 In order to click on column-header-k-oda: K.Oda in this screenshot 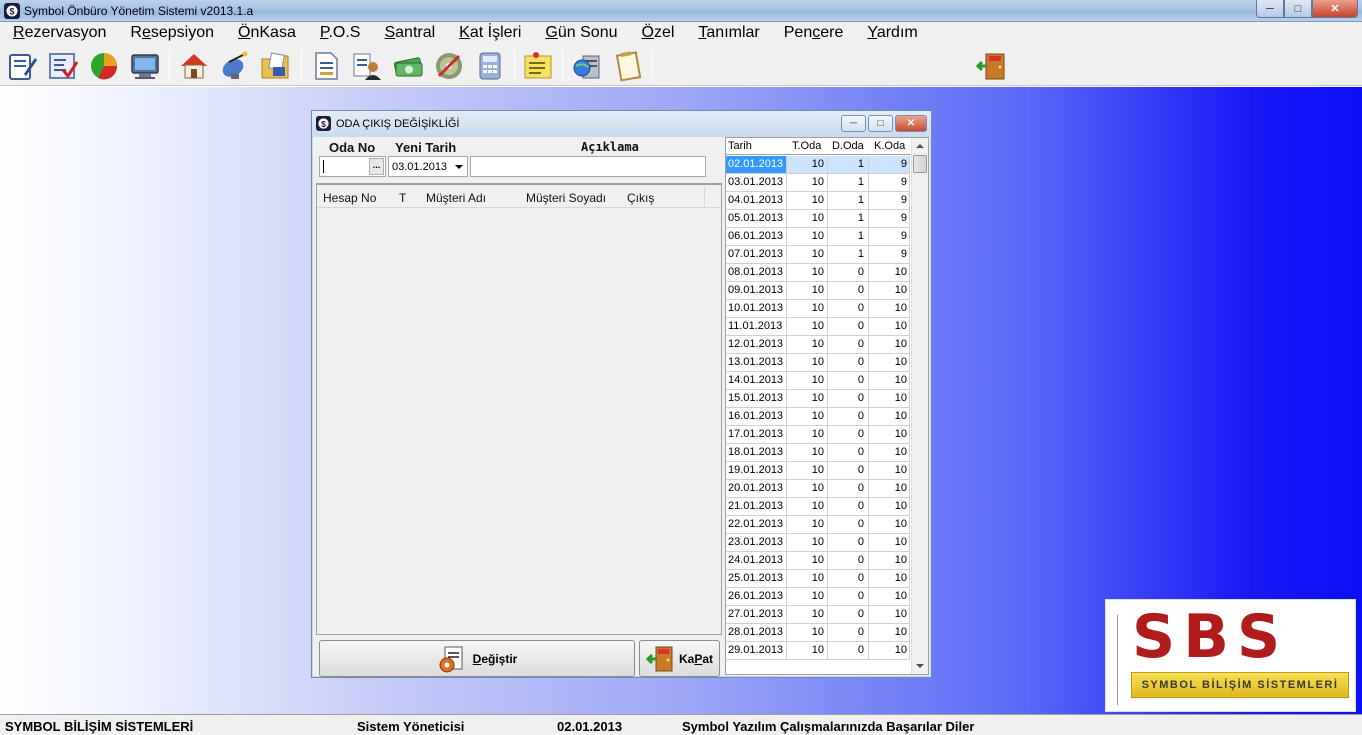, I will do `click(889, 146)`.